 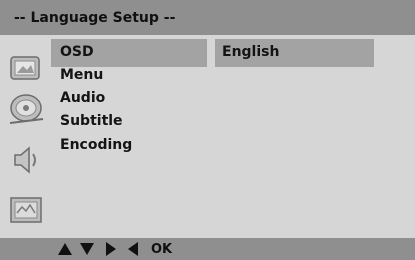 I want to click on down-arrow-icon, so click(x=87, y=249).